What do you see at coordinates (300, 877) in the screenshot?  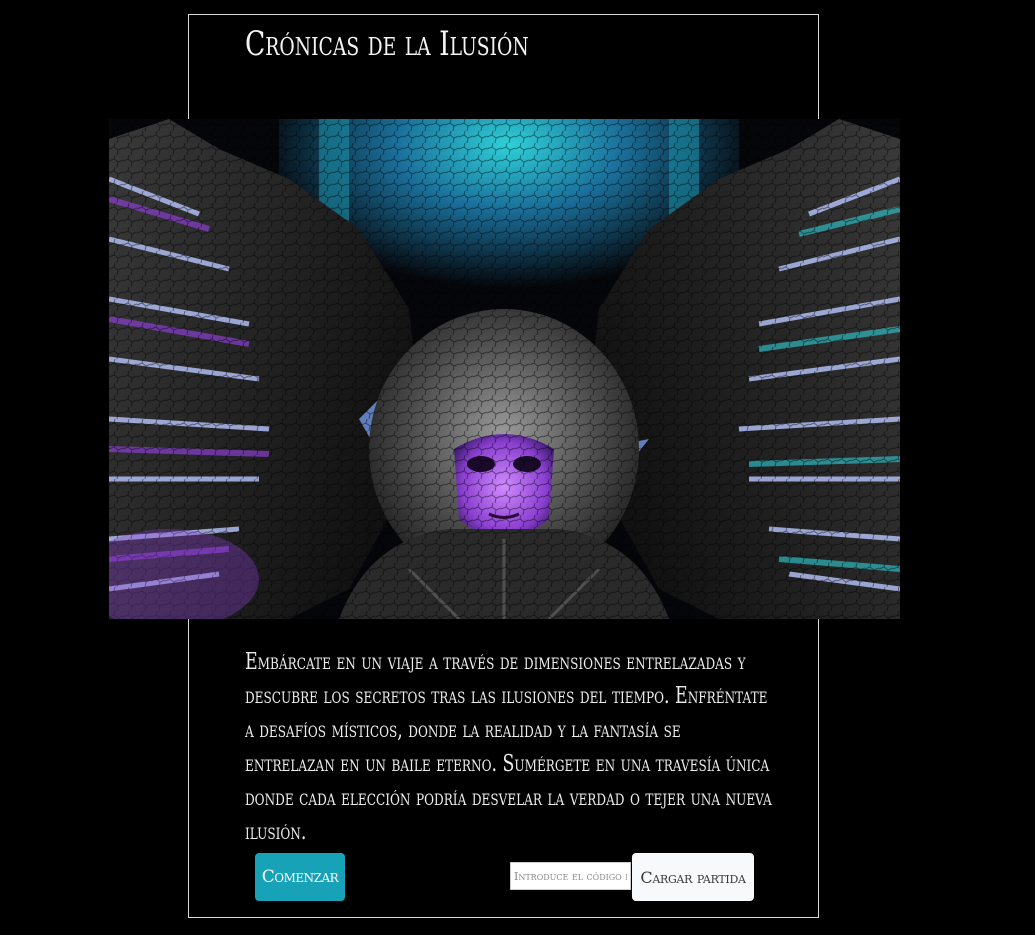 I see `start-button: Comenzar` at bounding box center [300, 877].